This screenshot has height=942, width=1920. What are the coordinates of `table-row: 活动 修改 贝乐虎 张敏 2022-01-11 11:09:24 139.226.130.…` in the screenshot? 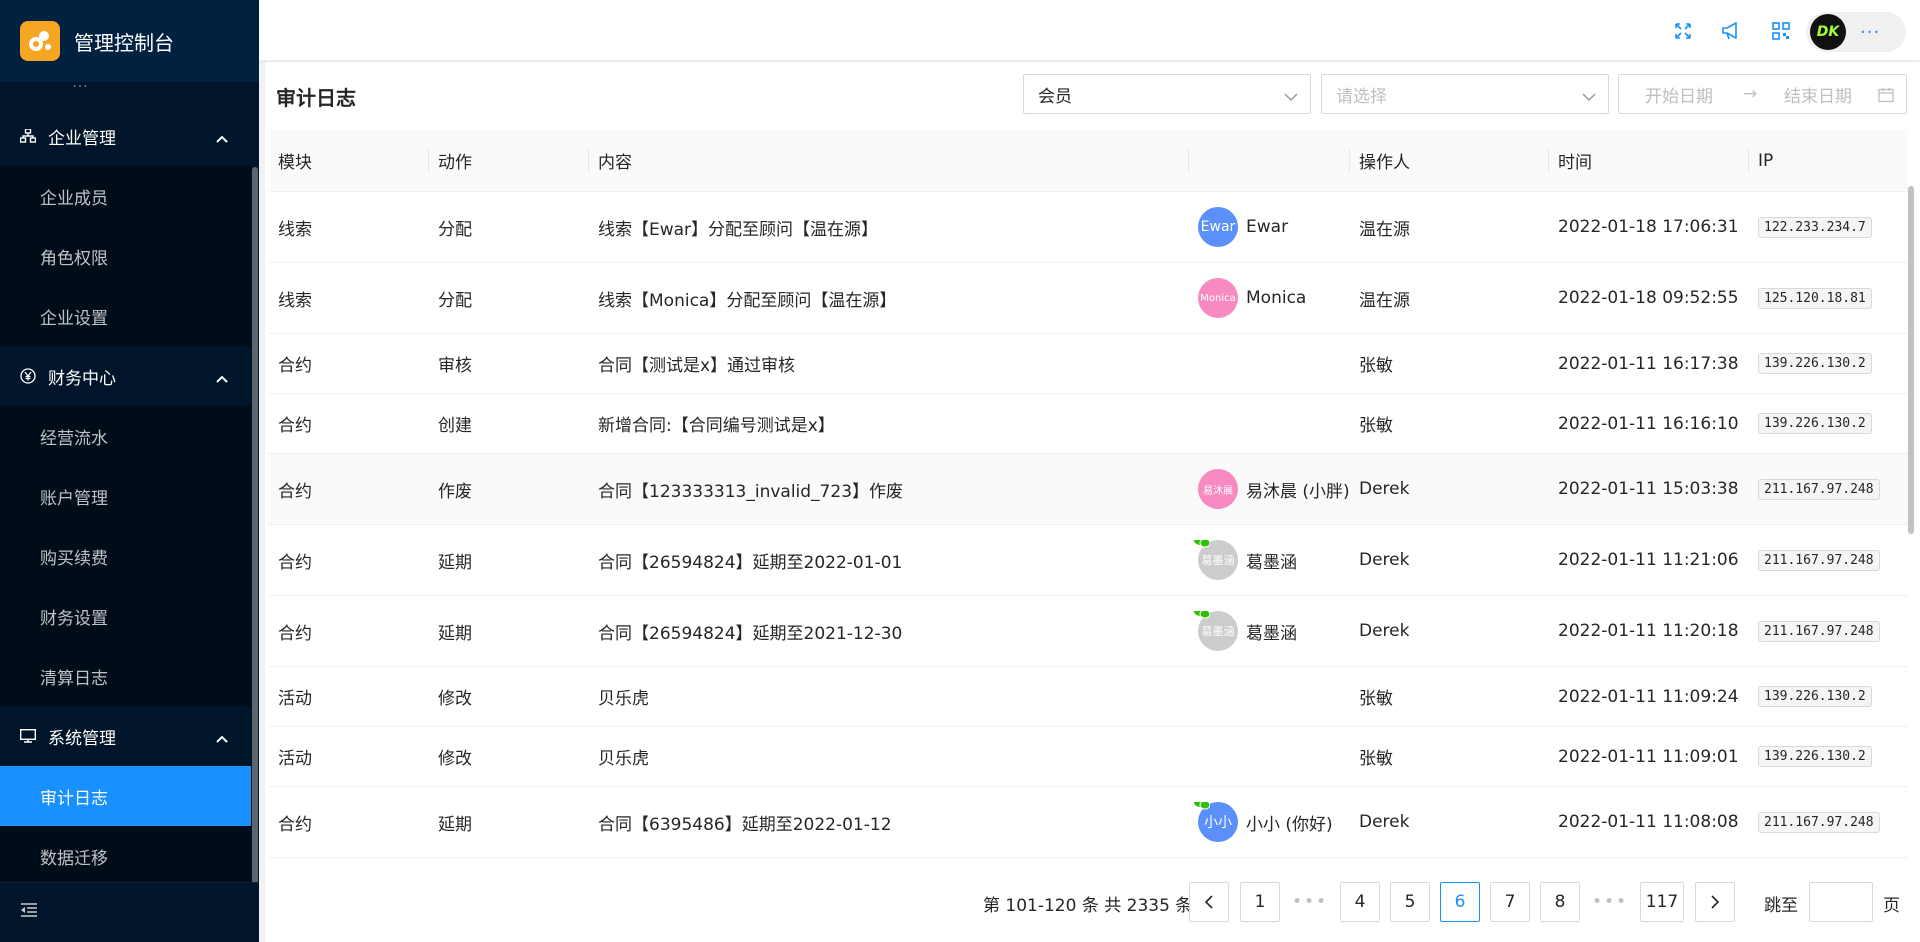 It's located at (1088, 697).